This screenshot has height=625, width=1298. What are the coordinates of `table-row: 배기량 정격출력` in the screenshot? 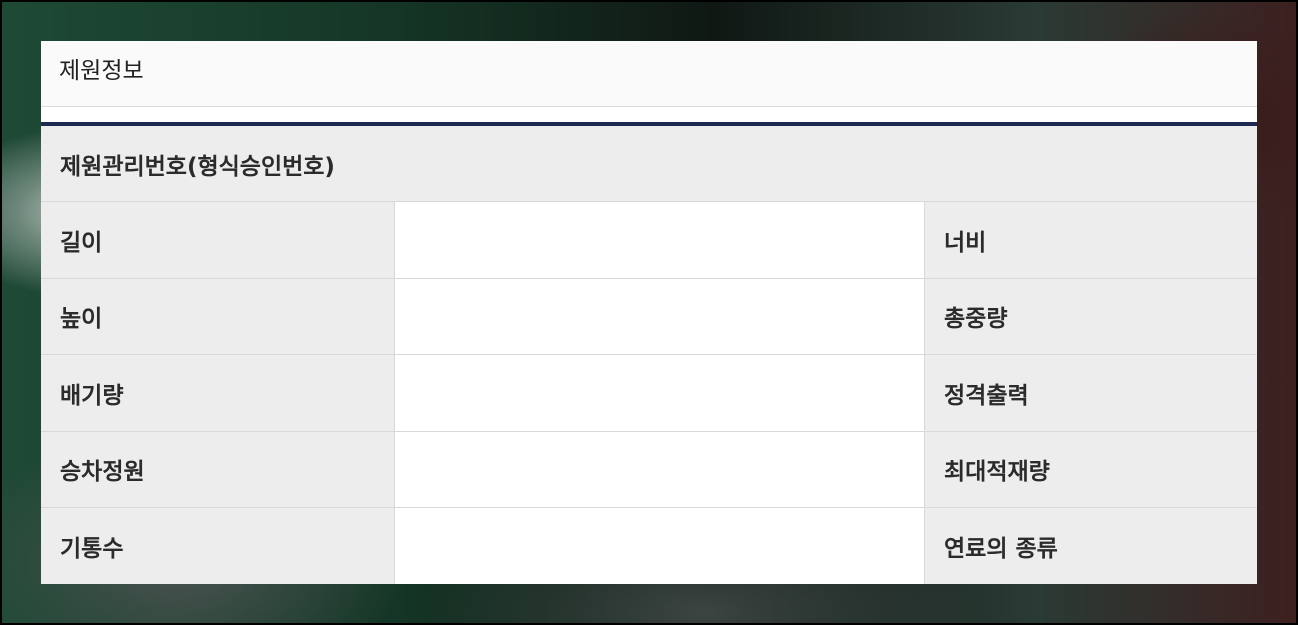 It's located at (649, 393).